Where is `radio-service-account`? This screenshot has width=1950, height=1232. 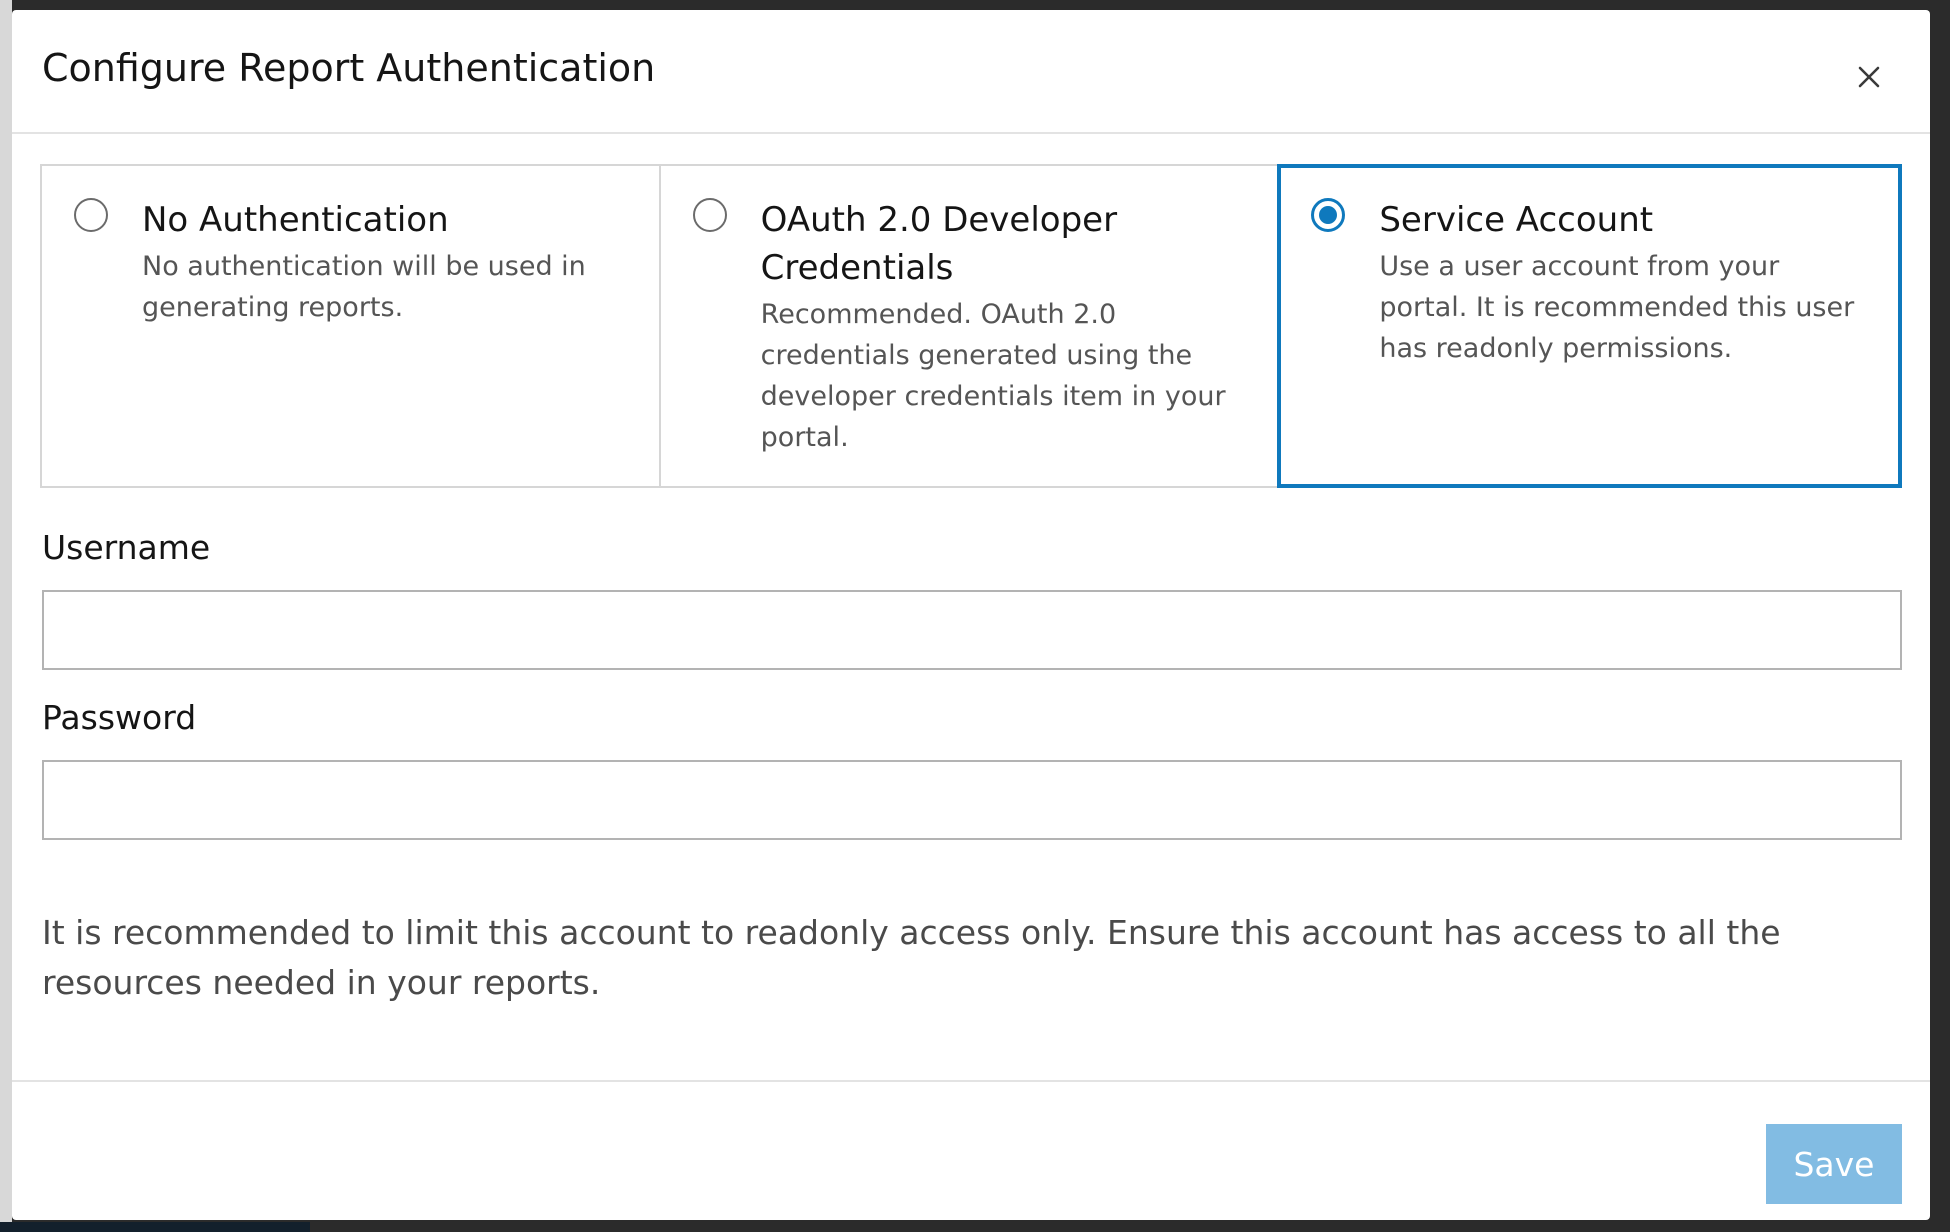 radio-service-account is located at coordinates (1328, 215).